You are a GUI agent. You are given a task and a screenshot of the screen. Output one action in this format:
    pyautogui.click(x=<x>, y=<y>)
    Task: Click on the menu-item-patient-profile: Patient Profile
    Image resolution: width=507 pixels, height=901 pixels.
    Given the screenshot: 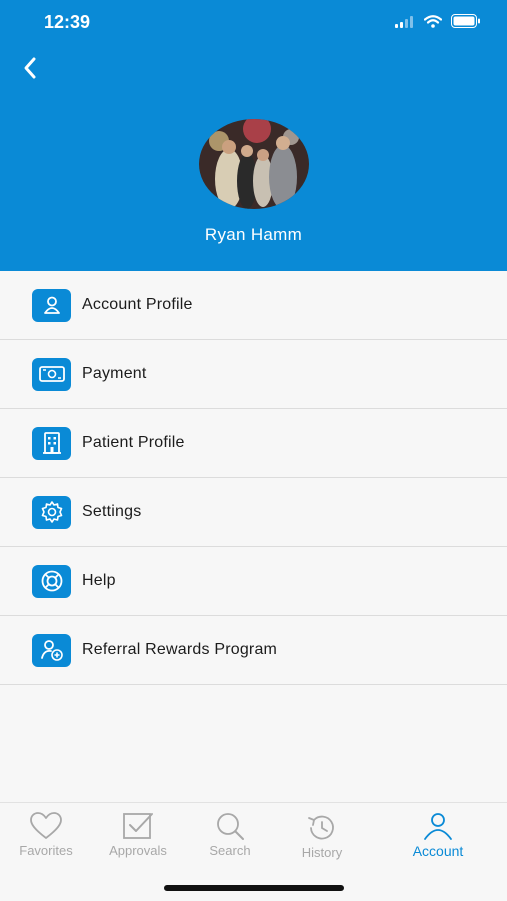 What is the action you would take?
    pyautogui.click(x=253, y=443)
    